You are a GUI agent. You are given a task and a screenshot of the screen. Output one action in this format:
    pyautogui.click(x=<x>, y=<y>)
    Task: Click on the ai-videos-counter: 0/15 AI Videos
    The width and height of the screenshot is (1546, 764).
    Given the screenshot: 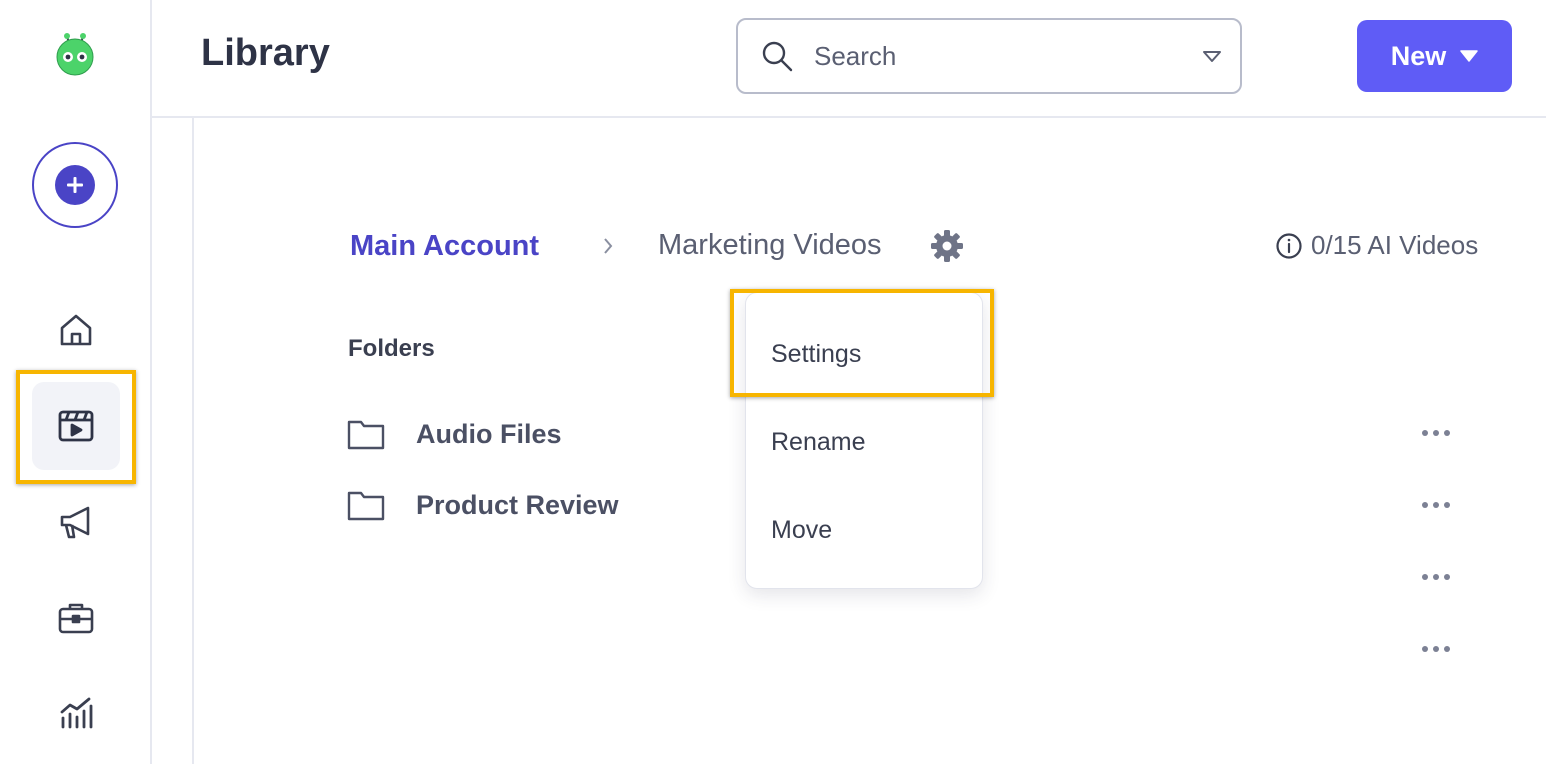 What is the action you would take?
    pyautogui.click(x=1376, y=245)
    